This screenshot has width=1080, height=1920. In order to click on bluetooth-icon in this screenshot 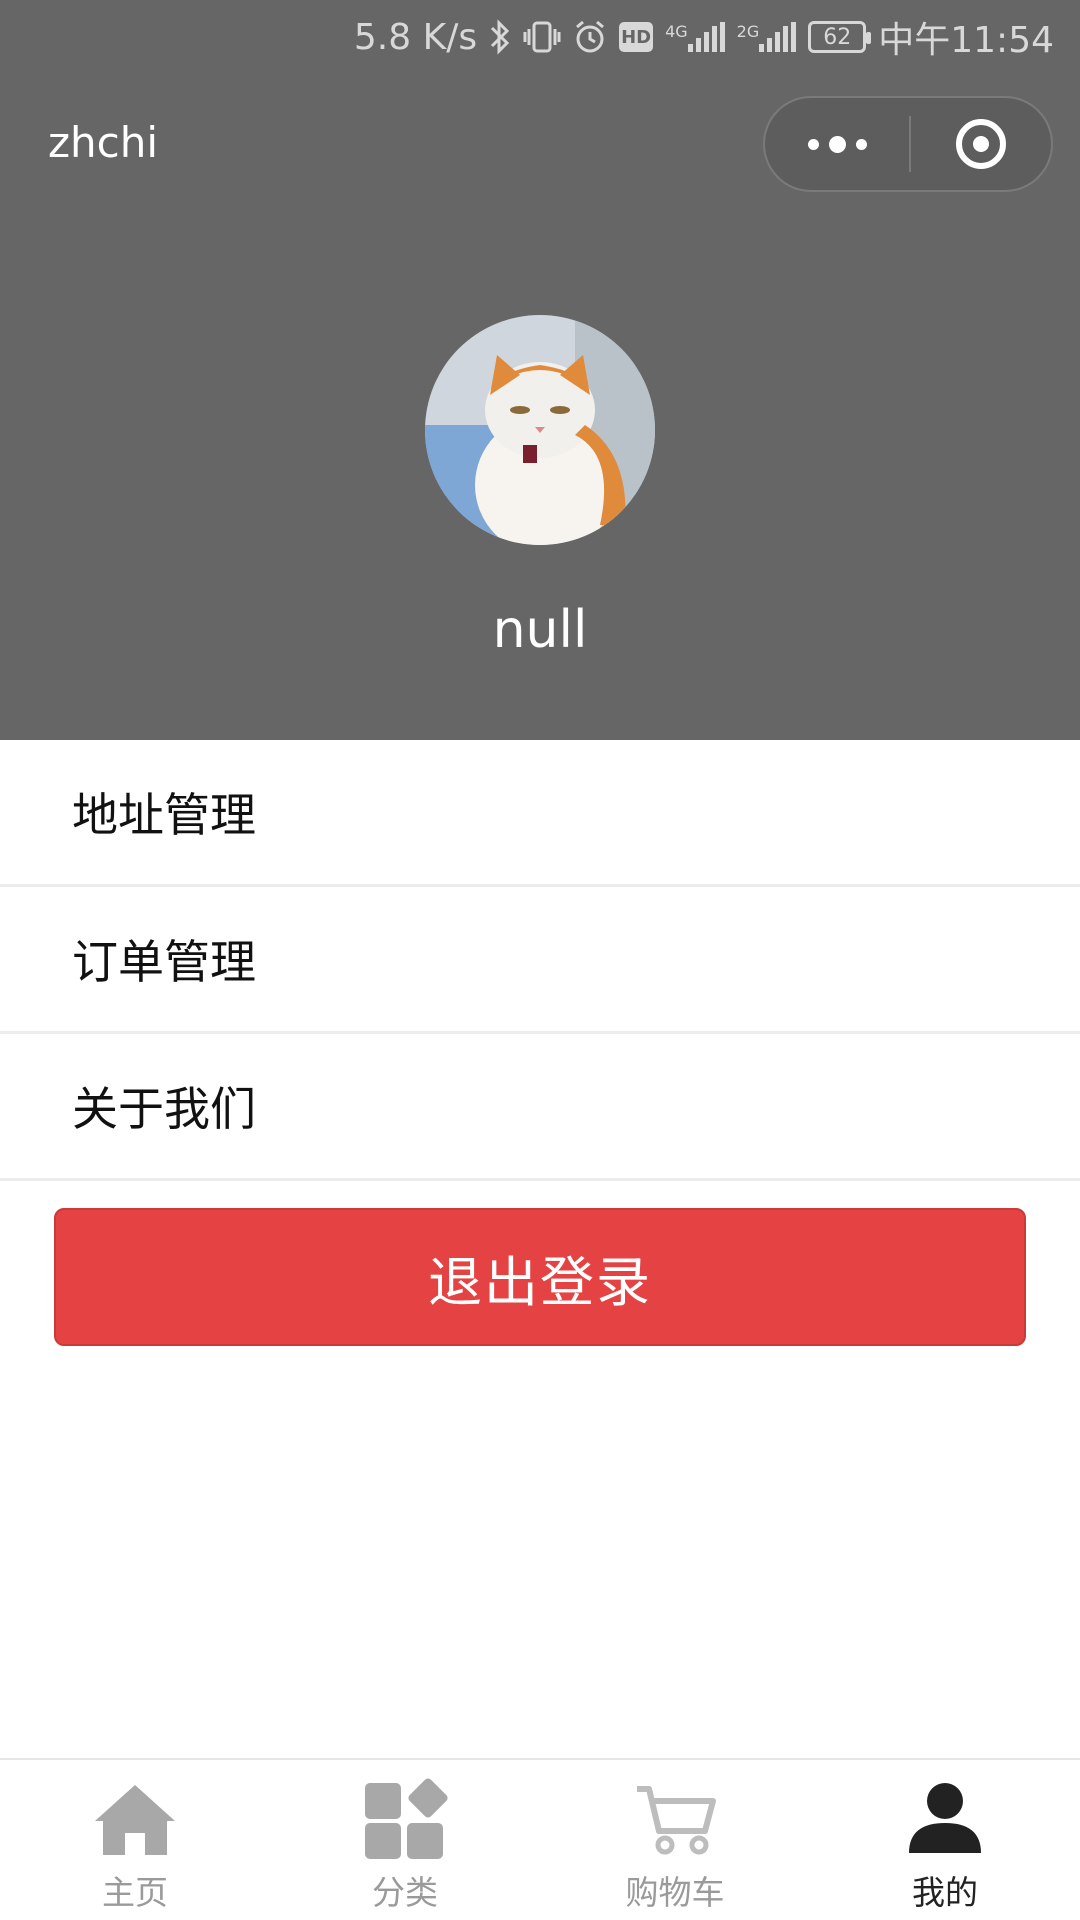, I will do `click(500, 37)`.